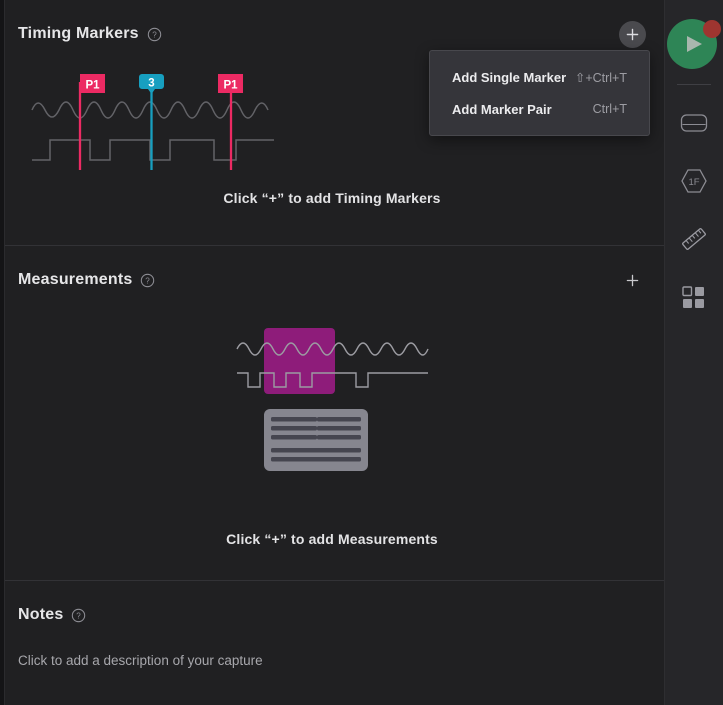 This screenshot has width=723, height=705. I want to click on blocks-icon, so click(693, 297).